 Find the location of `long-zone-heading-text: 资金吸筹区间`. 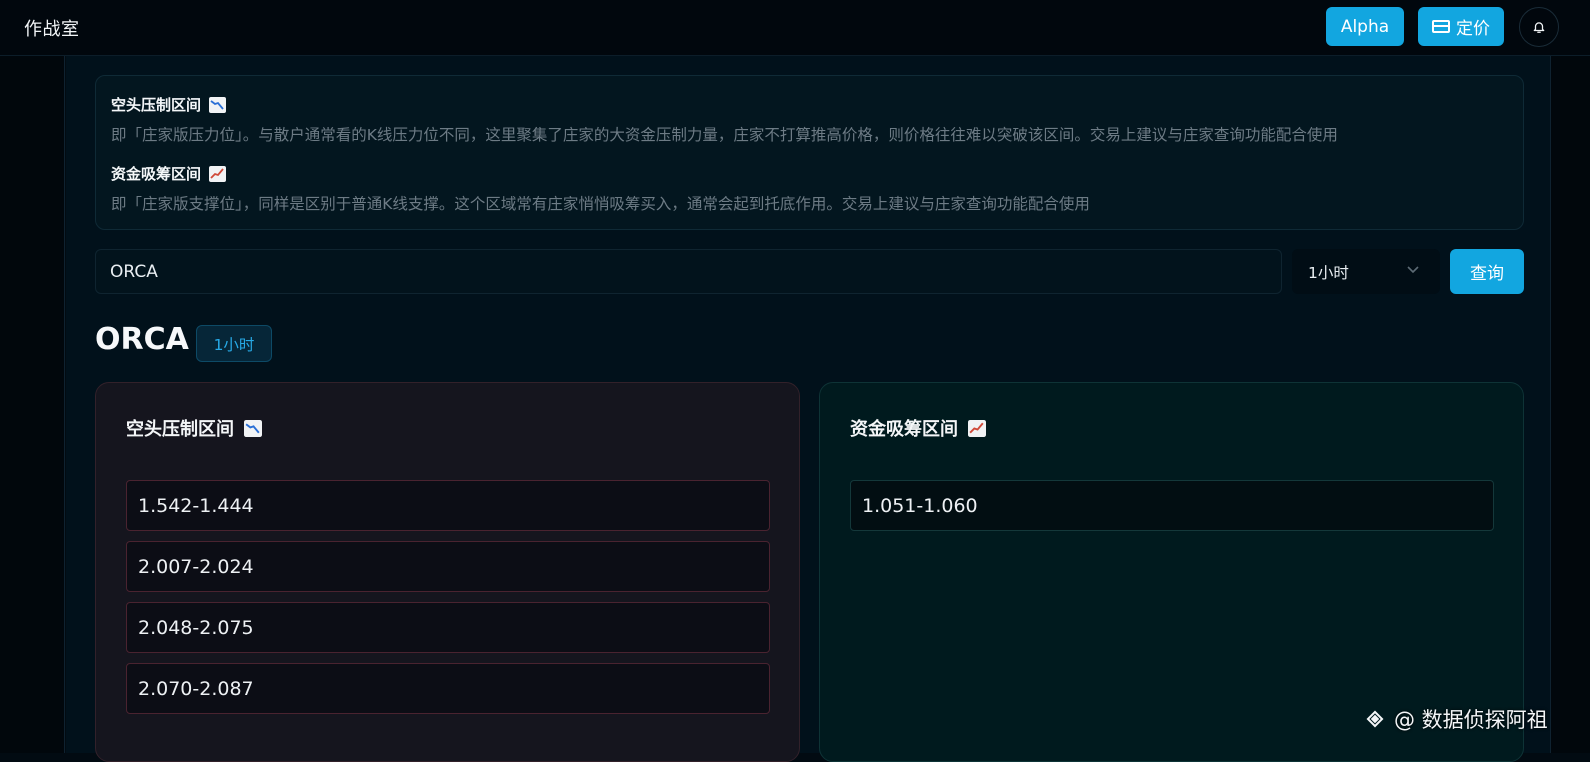

long-zone-heading-text: 资金吸筹区间 is located at coordinates (156, 174).